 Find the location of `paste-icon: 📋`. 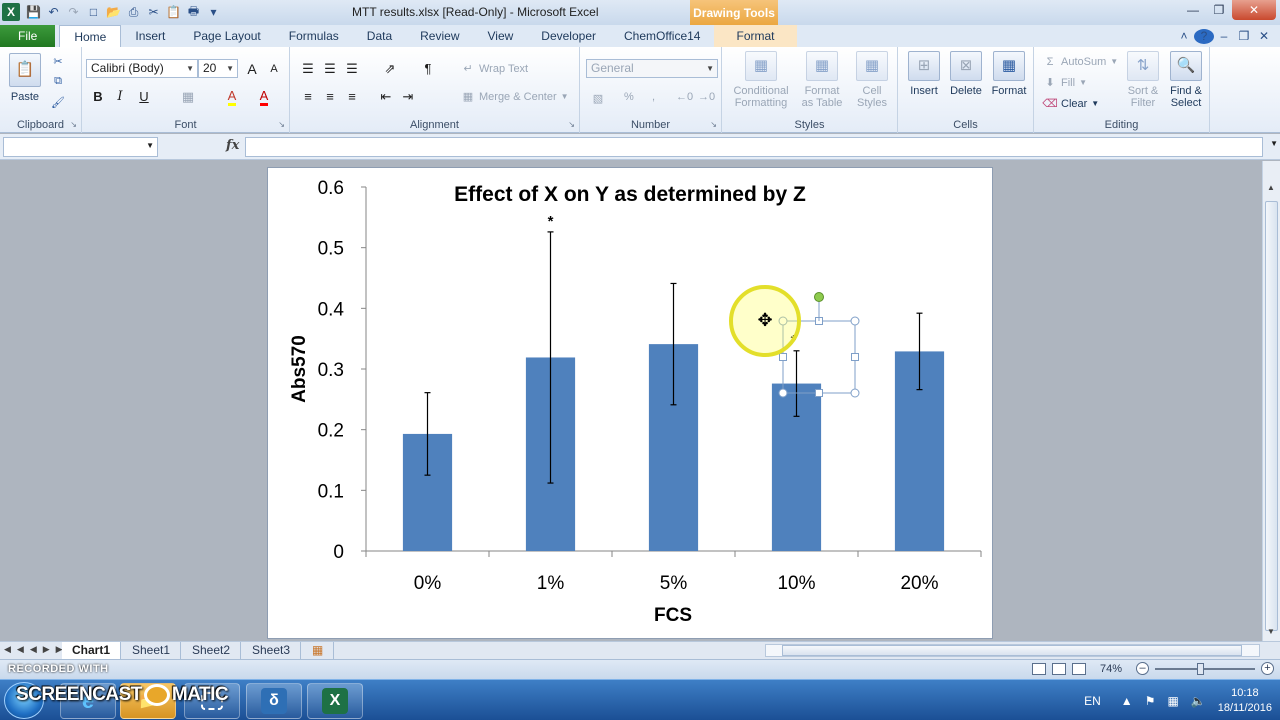

paste-icon: 📋 is located at coordinates (173, 12).